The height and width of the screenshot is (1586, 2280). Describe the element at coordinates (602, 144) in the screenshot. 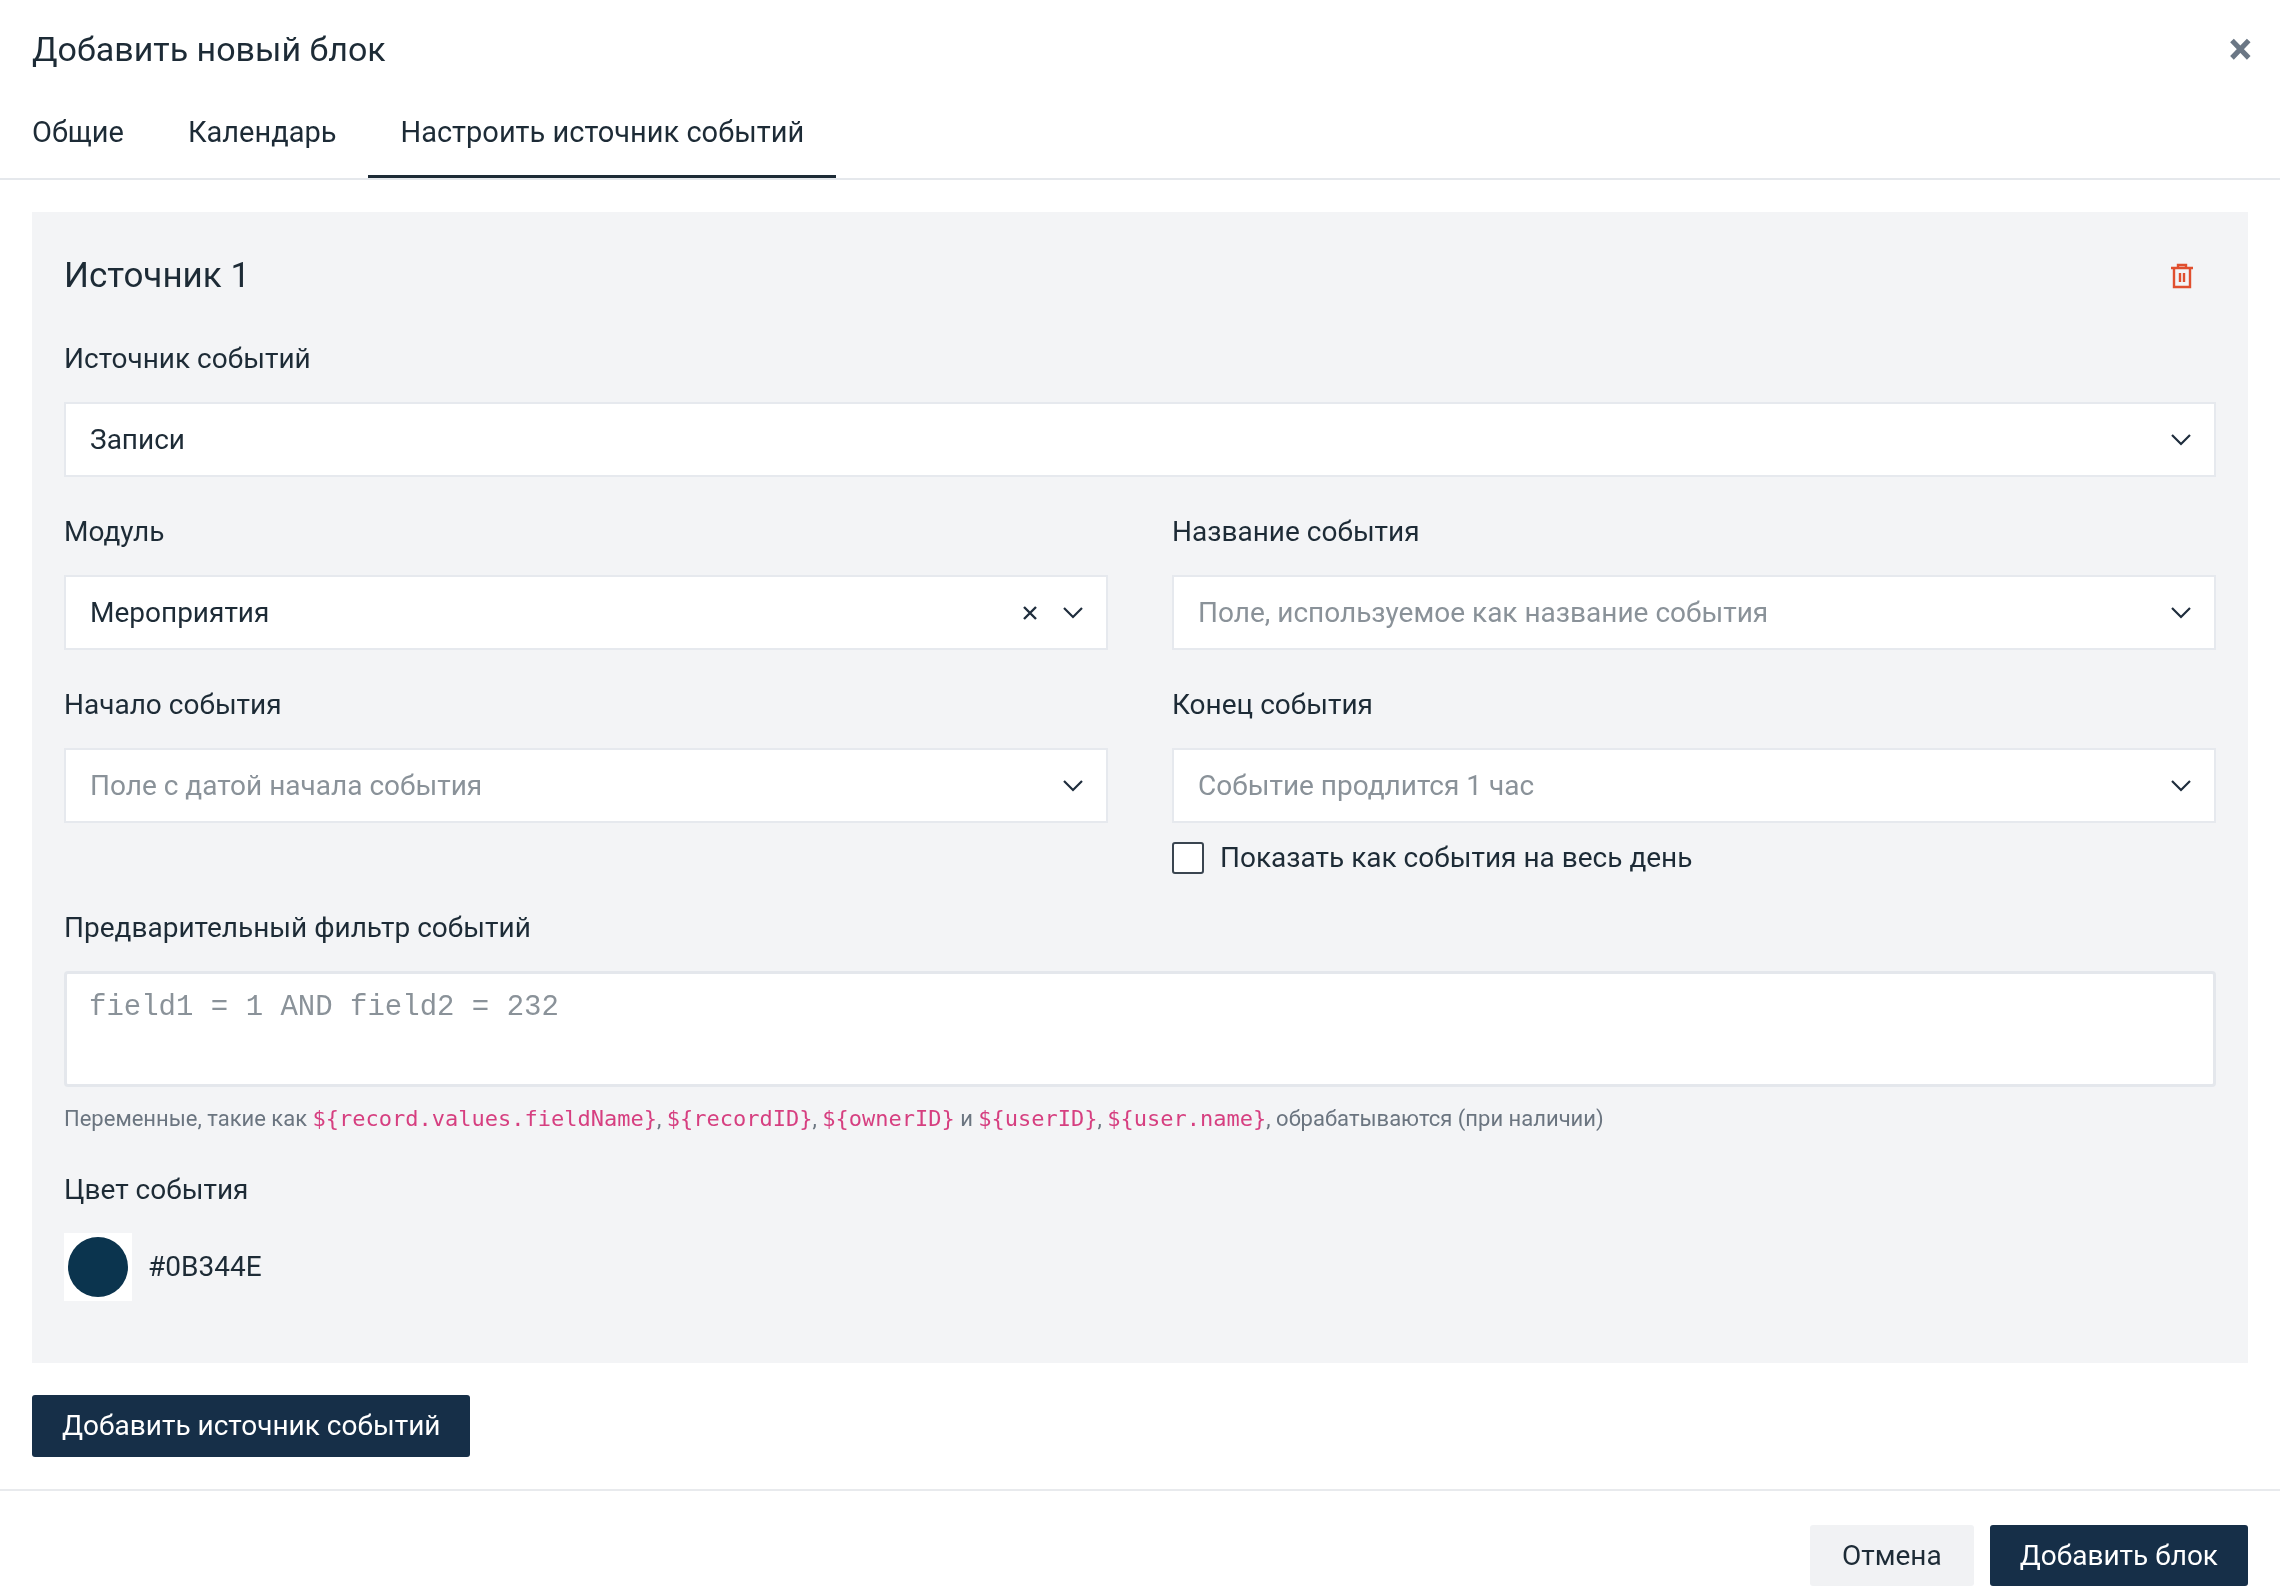

I see `tab: Настроить источник событий` at that location.